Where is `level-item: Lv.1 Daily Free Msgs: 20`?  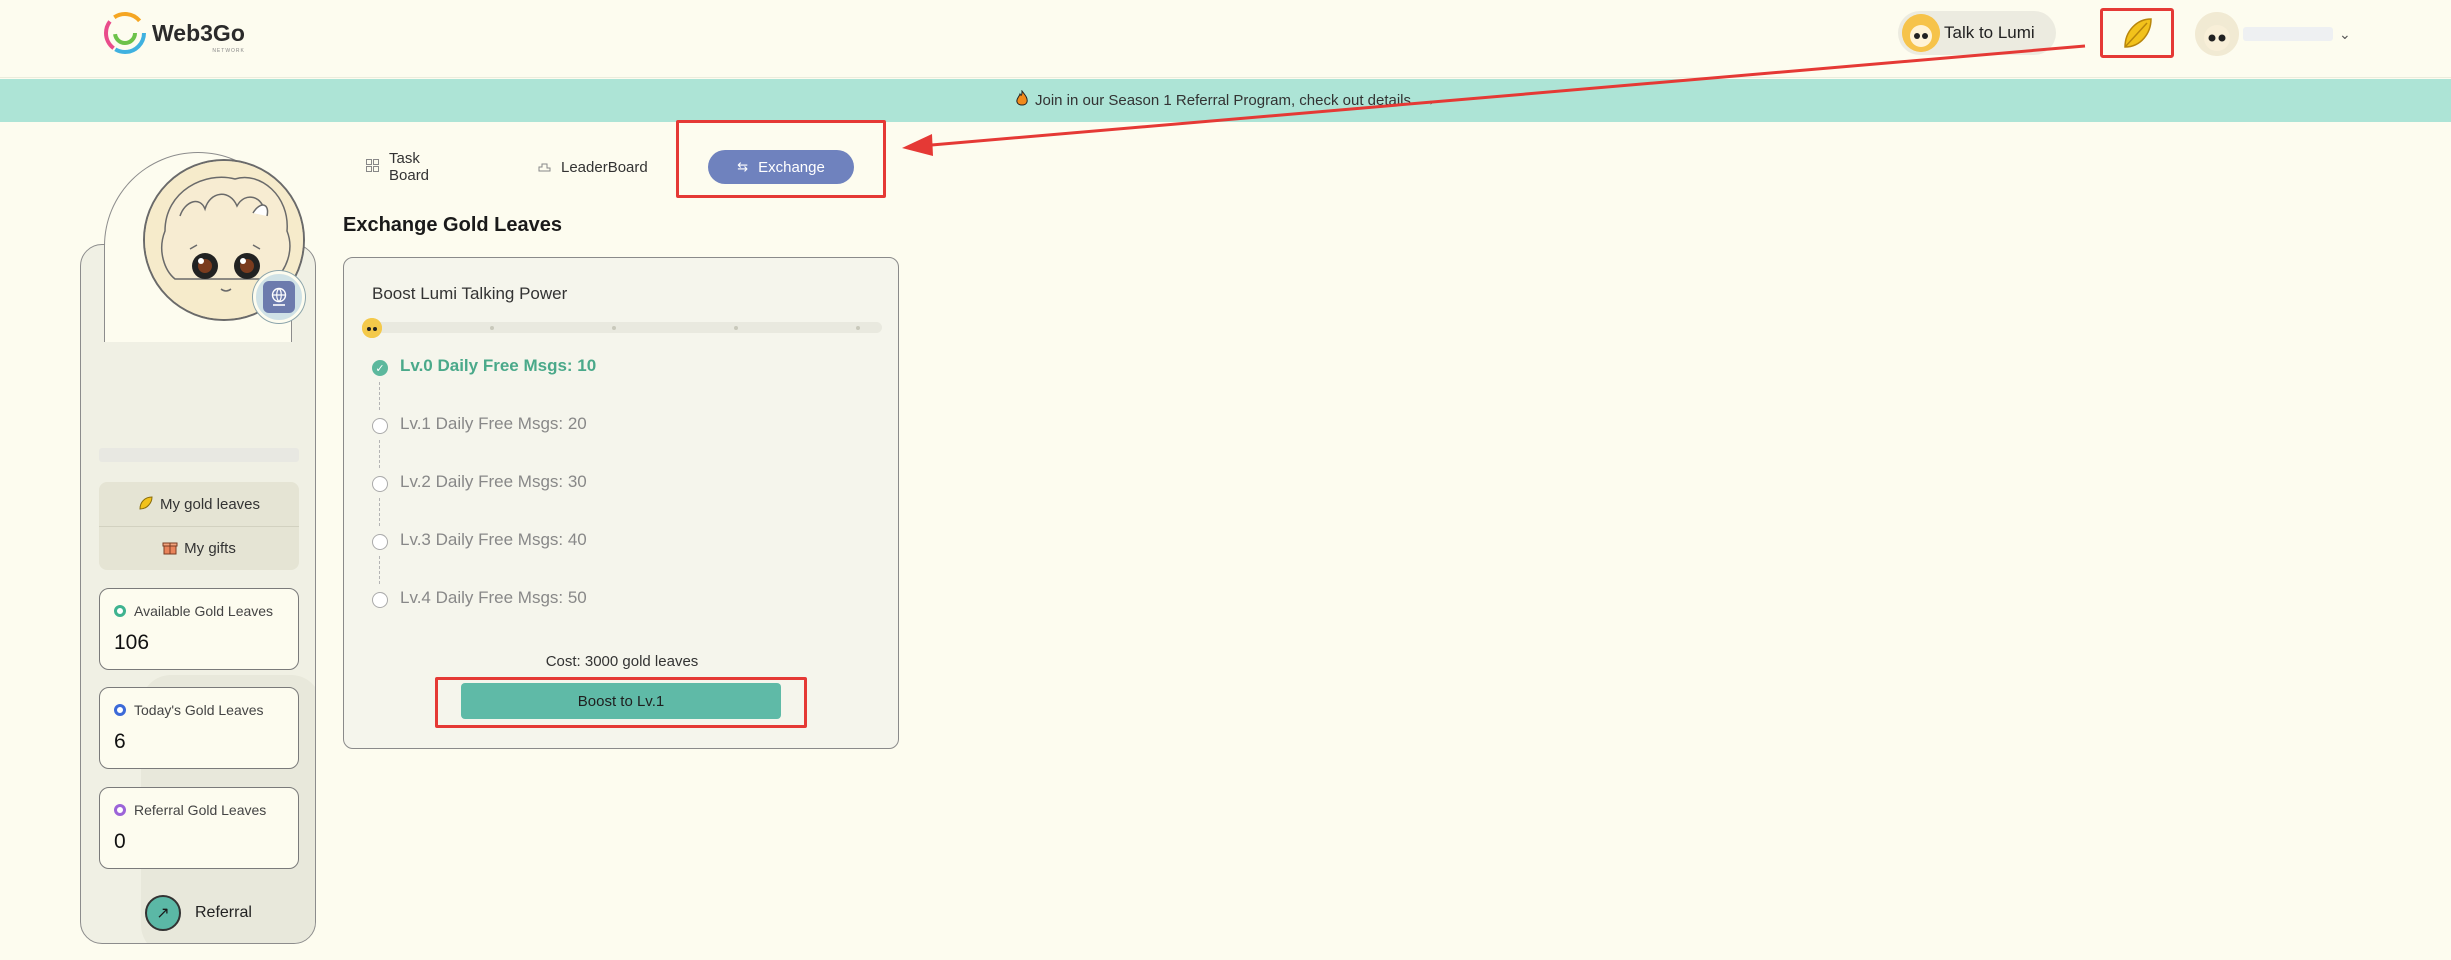
level-item: Lv.1 Daily Free Msgs: 20 is located at coordinates (622, 443).